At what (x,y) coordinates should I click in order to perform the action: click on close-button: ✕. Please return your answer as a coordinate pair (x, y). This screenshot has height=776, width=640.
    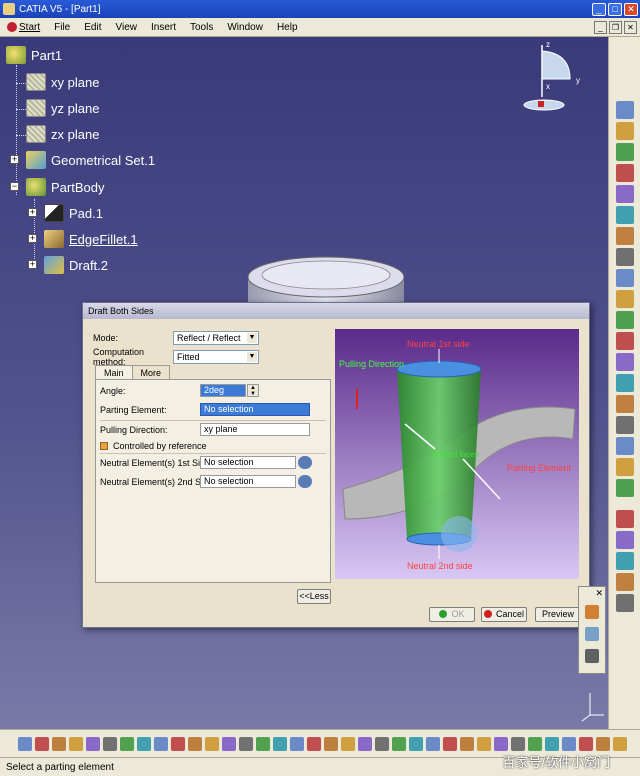
    Looking at the image, I should click on (631, 9).